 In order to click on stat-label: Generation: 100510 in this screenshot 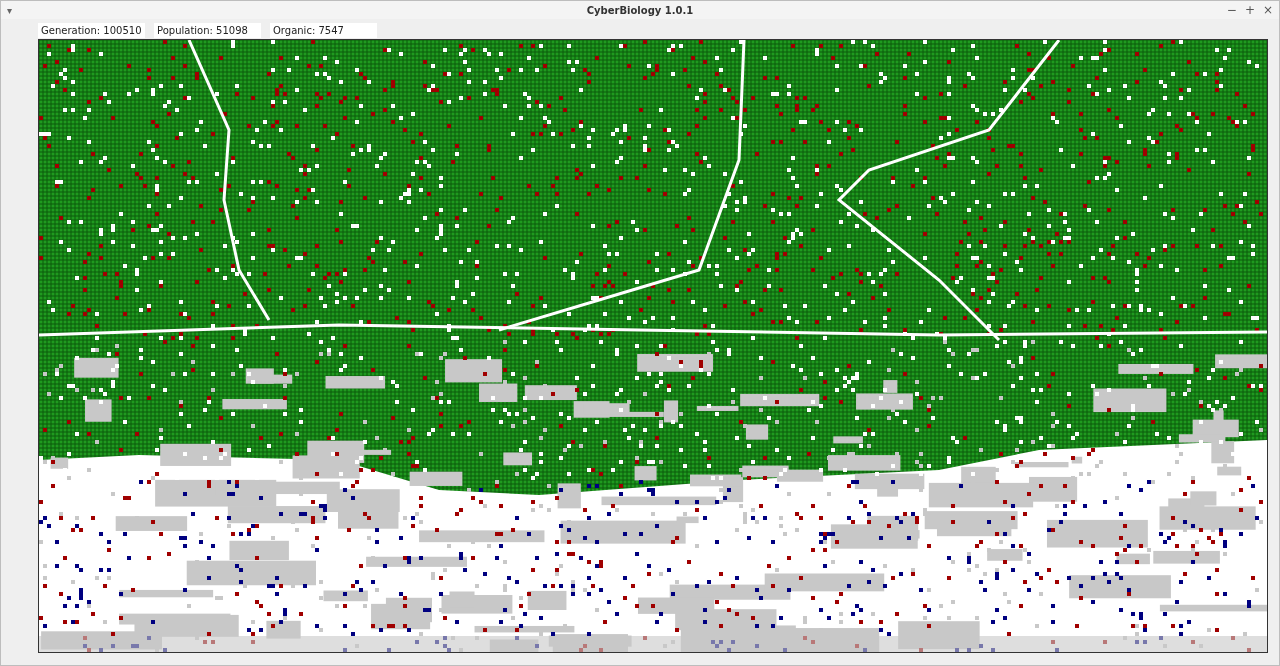, I will do `click(91, 30)`.